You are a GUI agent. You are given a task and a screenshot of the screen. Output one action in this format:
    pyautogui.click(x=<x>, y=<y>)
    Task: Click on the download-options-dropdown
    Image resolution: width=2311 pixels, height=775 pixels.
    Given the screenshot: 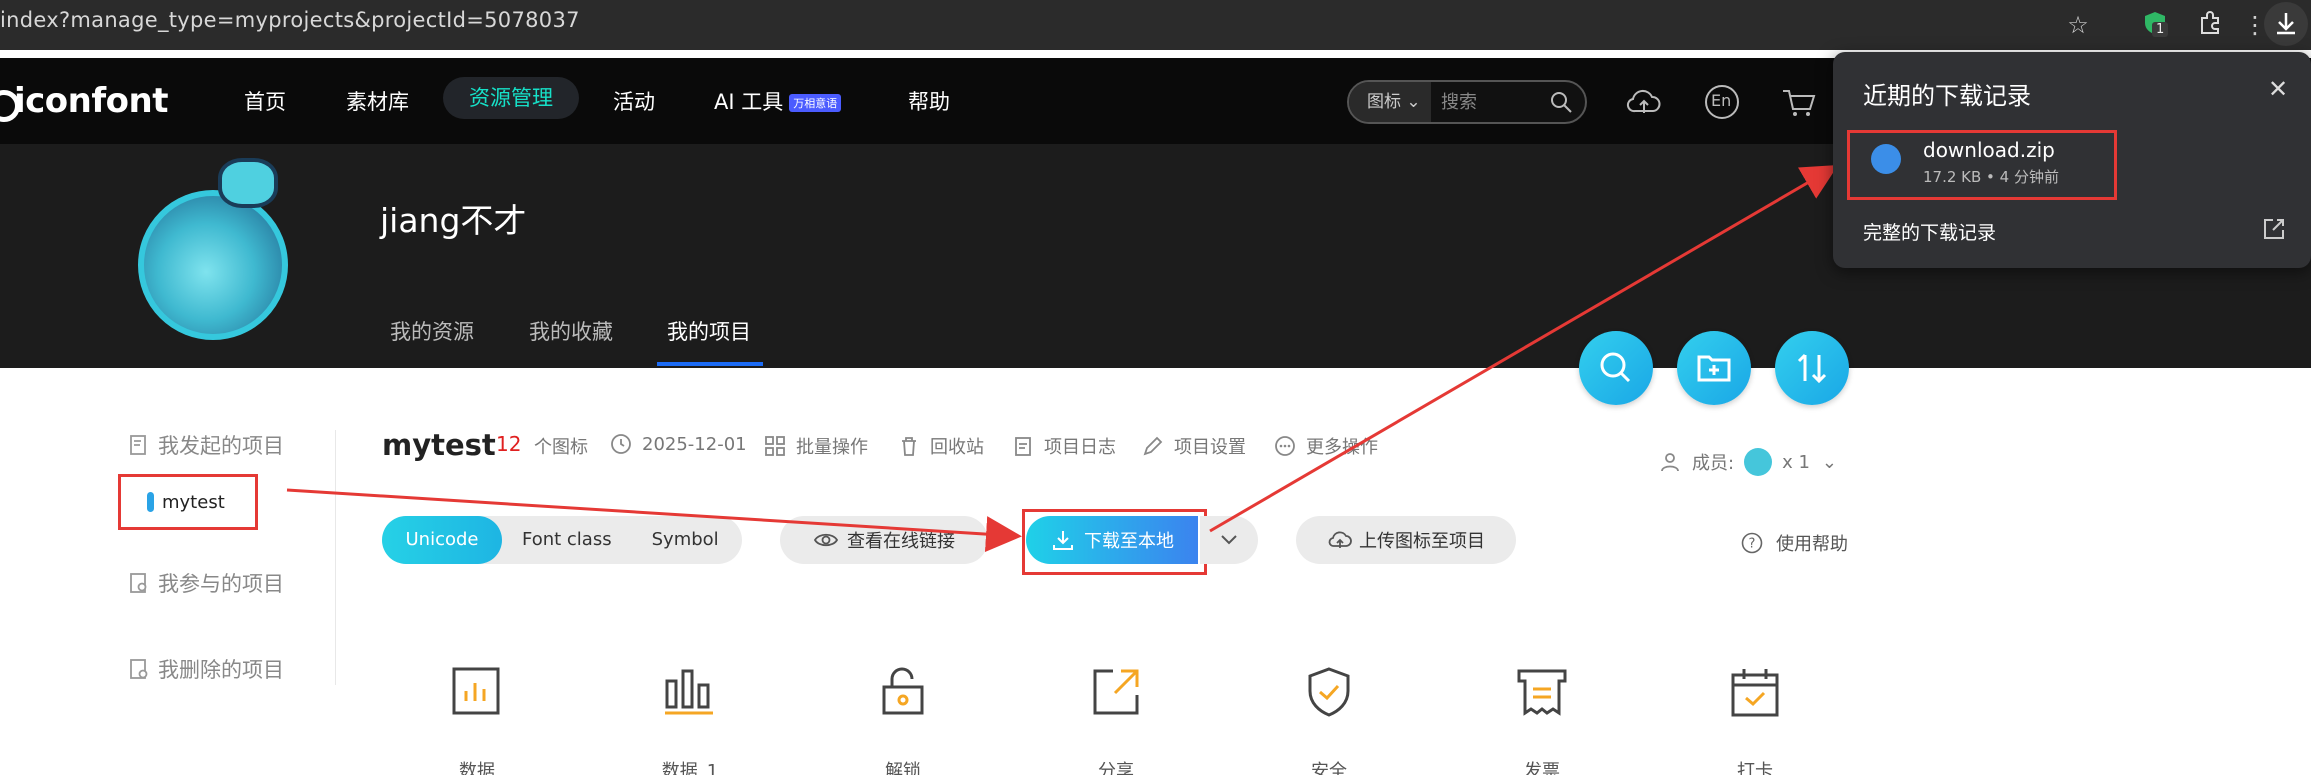 What is the action you would take?
    pyautogui.click(x=1229, y=540)
    